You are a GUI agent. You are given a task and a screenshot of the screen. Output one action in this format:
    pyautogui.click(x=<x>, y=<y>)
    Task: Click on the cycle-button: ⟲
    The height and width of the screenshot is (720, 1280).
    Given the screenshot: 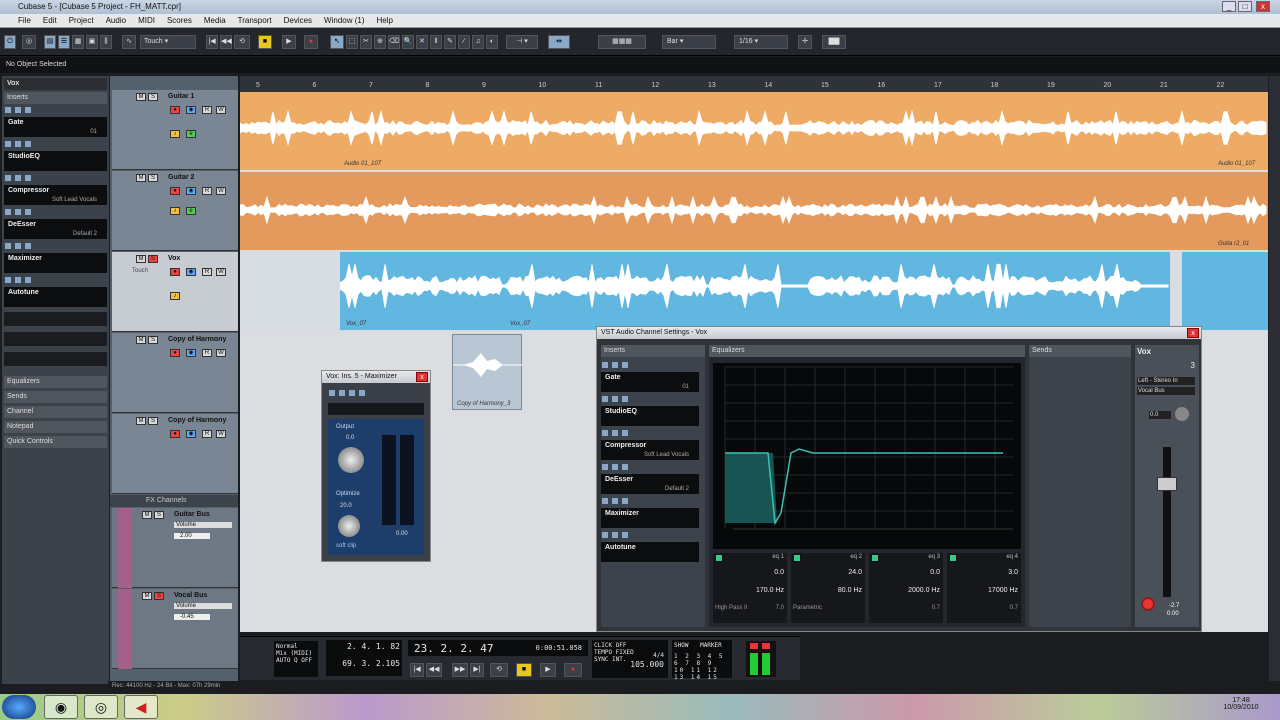 What is the action you would take?
    pyautogui.click(x=242, y=42)
    